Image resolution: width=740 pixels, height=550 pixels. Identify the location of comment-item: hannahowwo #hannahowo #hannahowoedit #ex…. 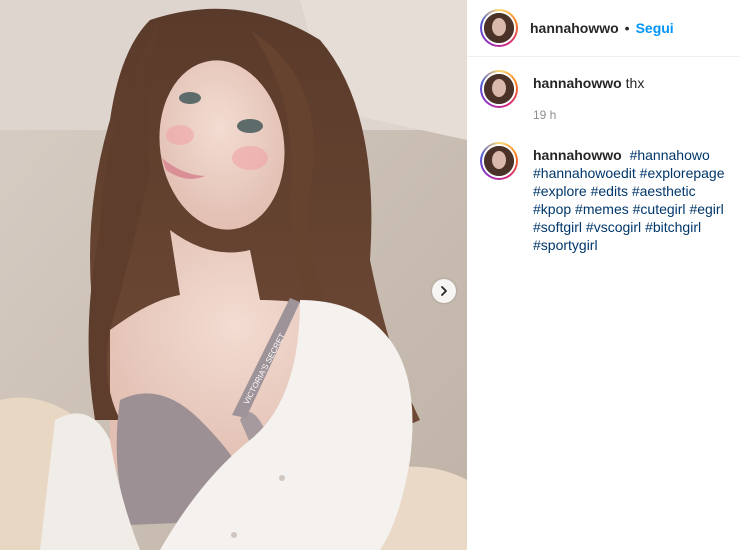
(603, 198).